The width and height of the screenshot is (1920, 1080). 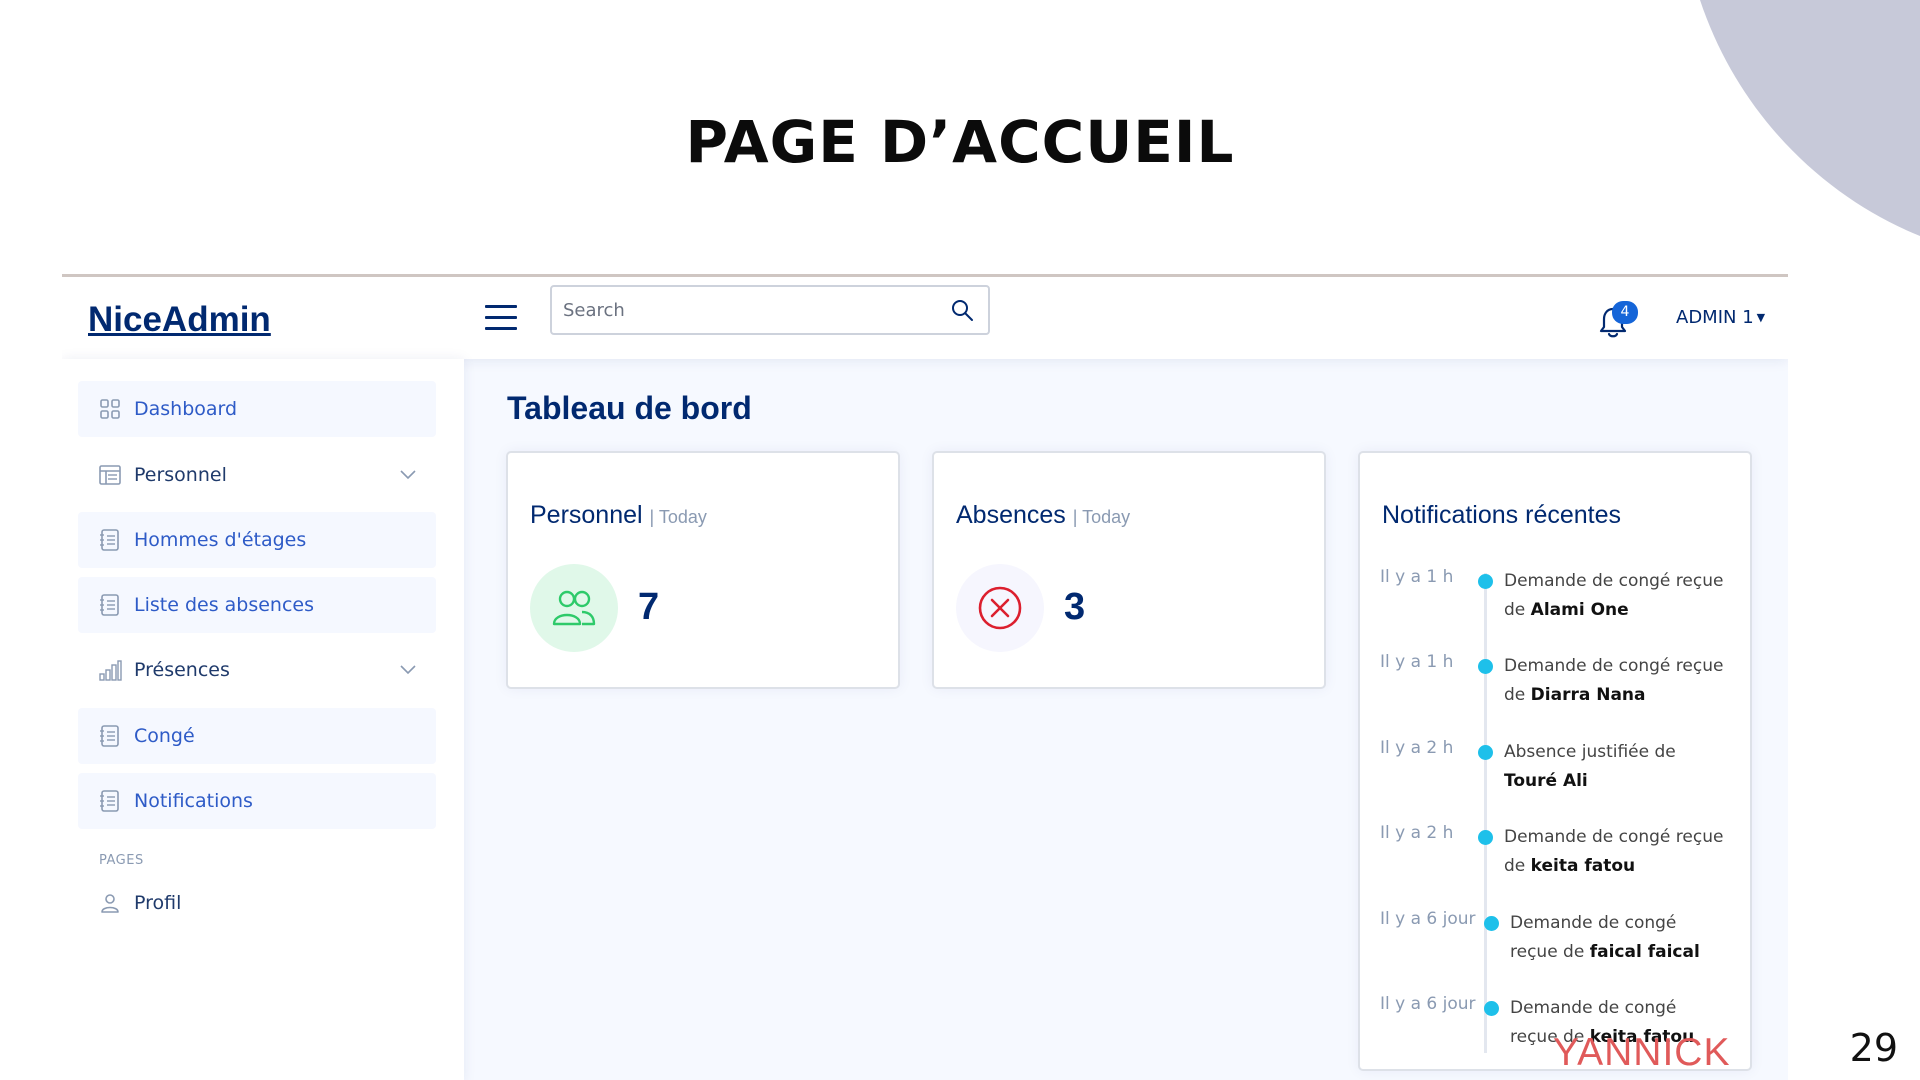 I want to click on sidebar-item-label: Notifications, so click(x=193, y=801).